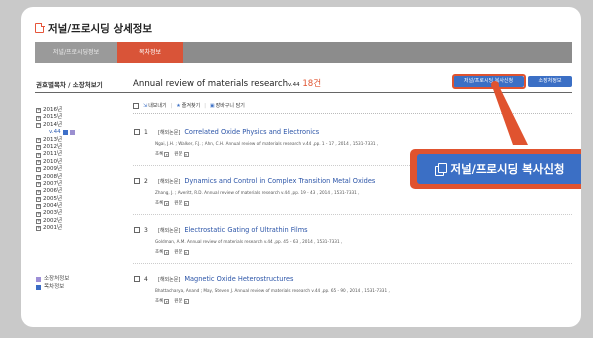  I want to click on callout-zoom: 저널/프로시딩 복사신청, so click(495, 169).